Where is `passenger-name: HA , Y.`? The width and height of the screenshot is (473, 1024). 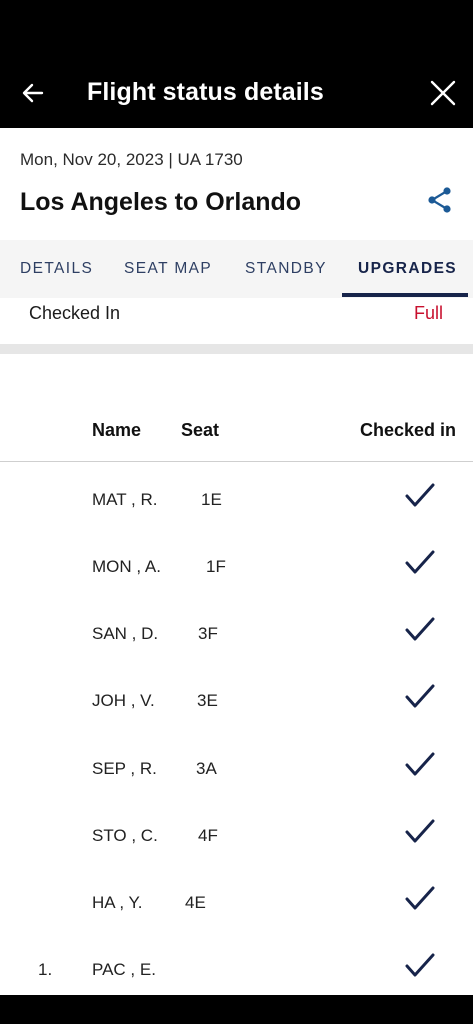 passenger-name: HA , Y. is located at coordinates (117, 902).